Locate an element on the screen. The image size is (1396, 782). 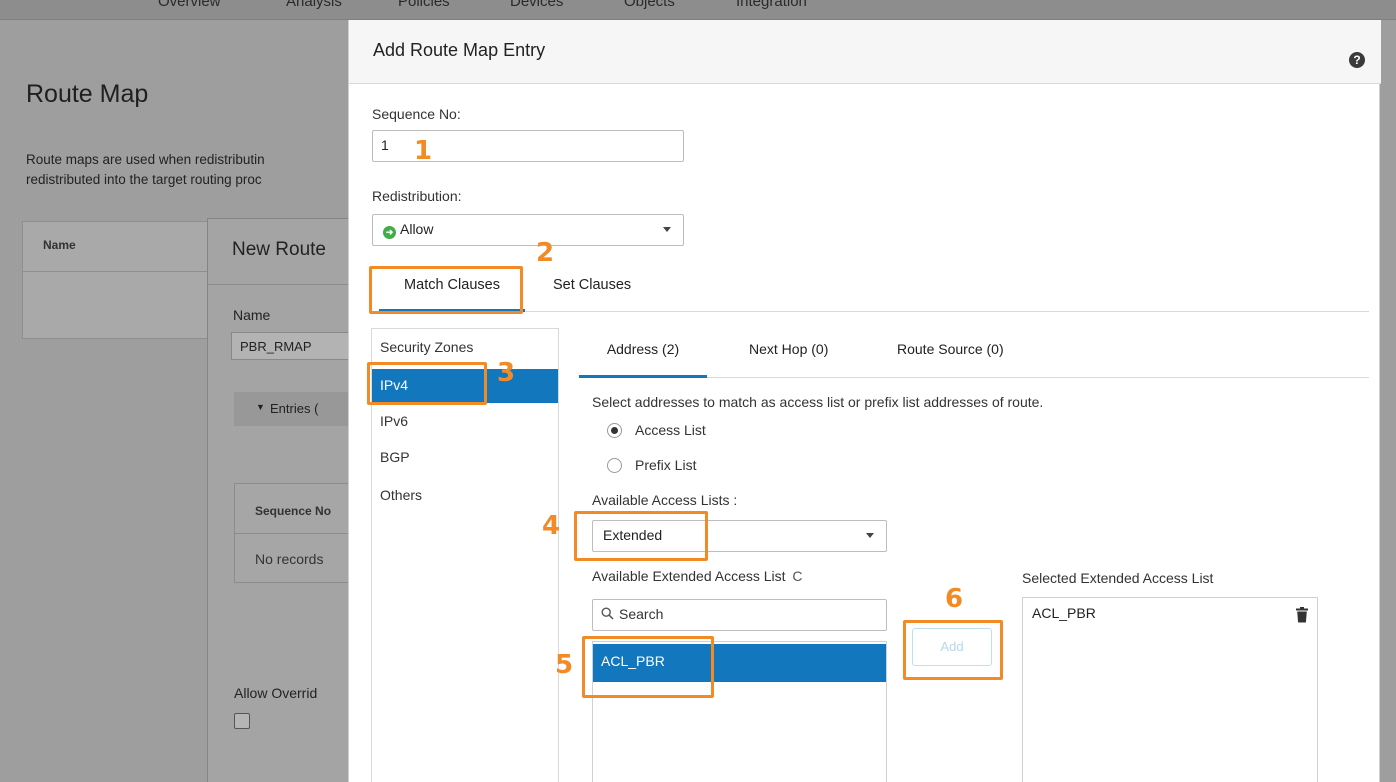
annotation-number-4: 4 is located at coordinates (551, 526).